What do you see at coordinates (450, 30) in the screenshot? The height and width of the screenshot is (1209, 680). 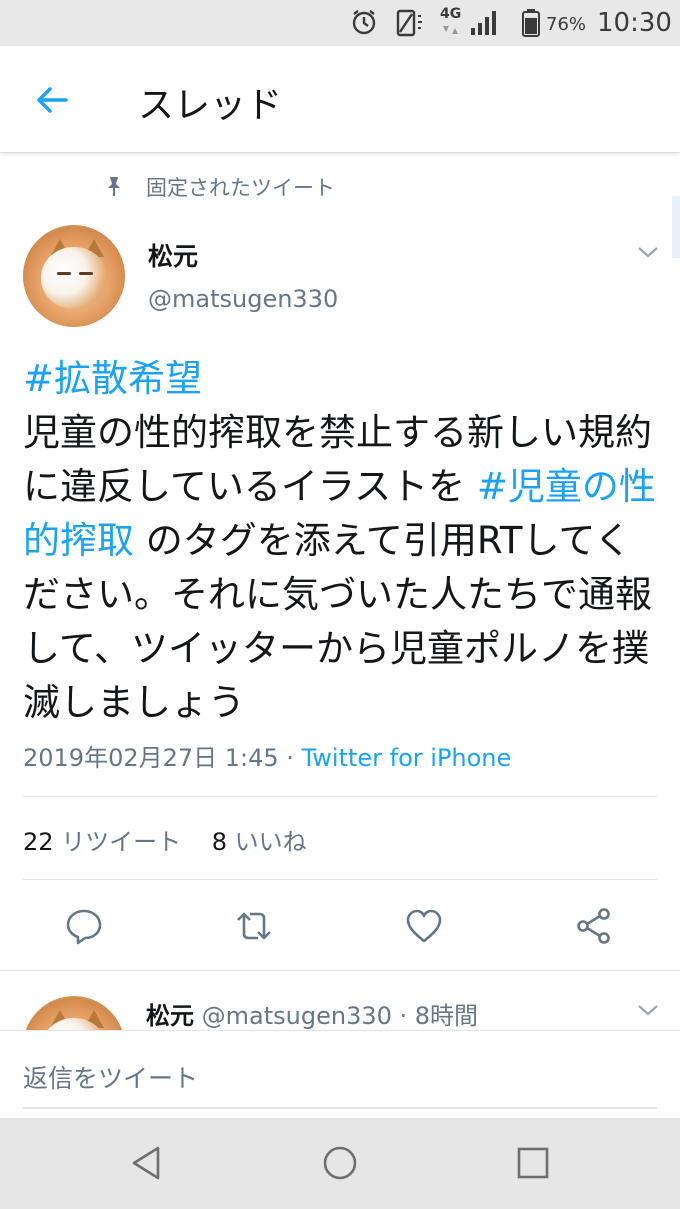 I see `data-arrows-icon` at bounding box center [450, 30].